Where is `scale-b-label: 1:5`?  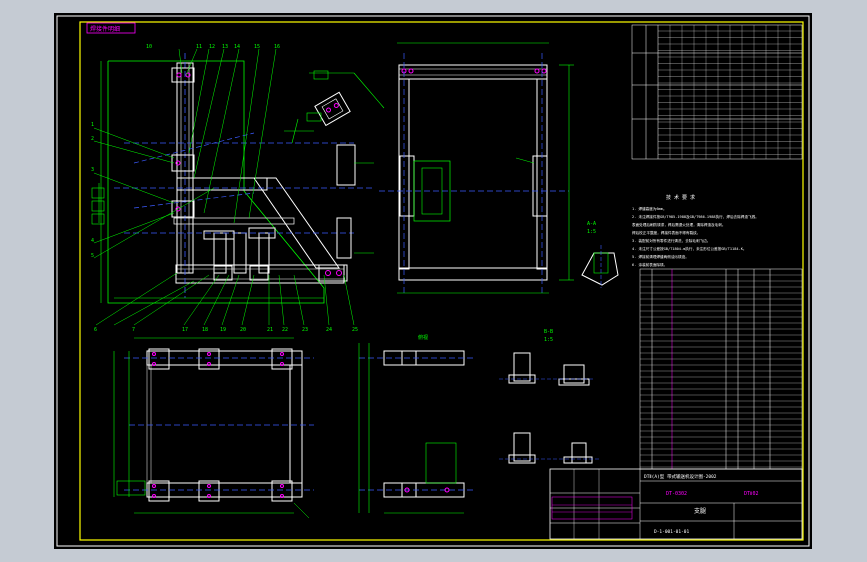 scale-b-label: 1:5 is located at coordinates (548, 340).